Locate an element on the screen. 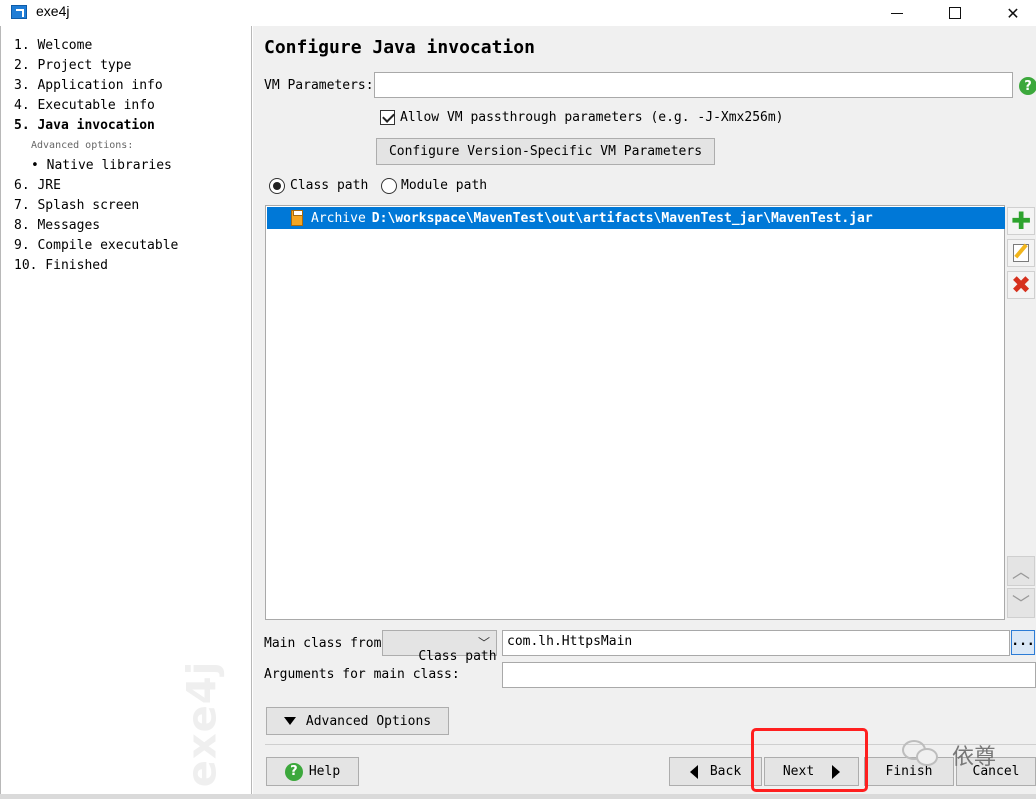 This screenshot has width=1036, height=799. entry-kind: Archive is located at coordinates (338, 218).